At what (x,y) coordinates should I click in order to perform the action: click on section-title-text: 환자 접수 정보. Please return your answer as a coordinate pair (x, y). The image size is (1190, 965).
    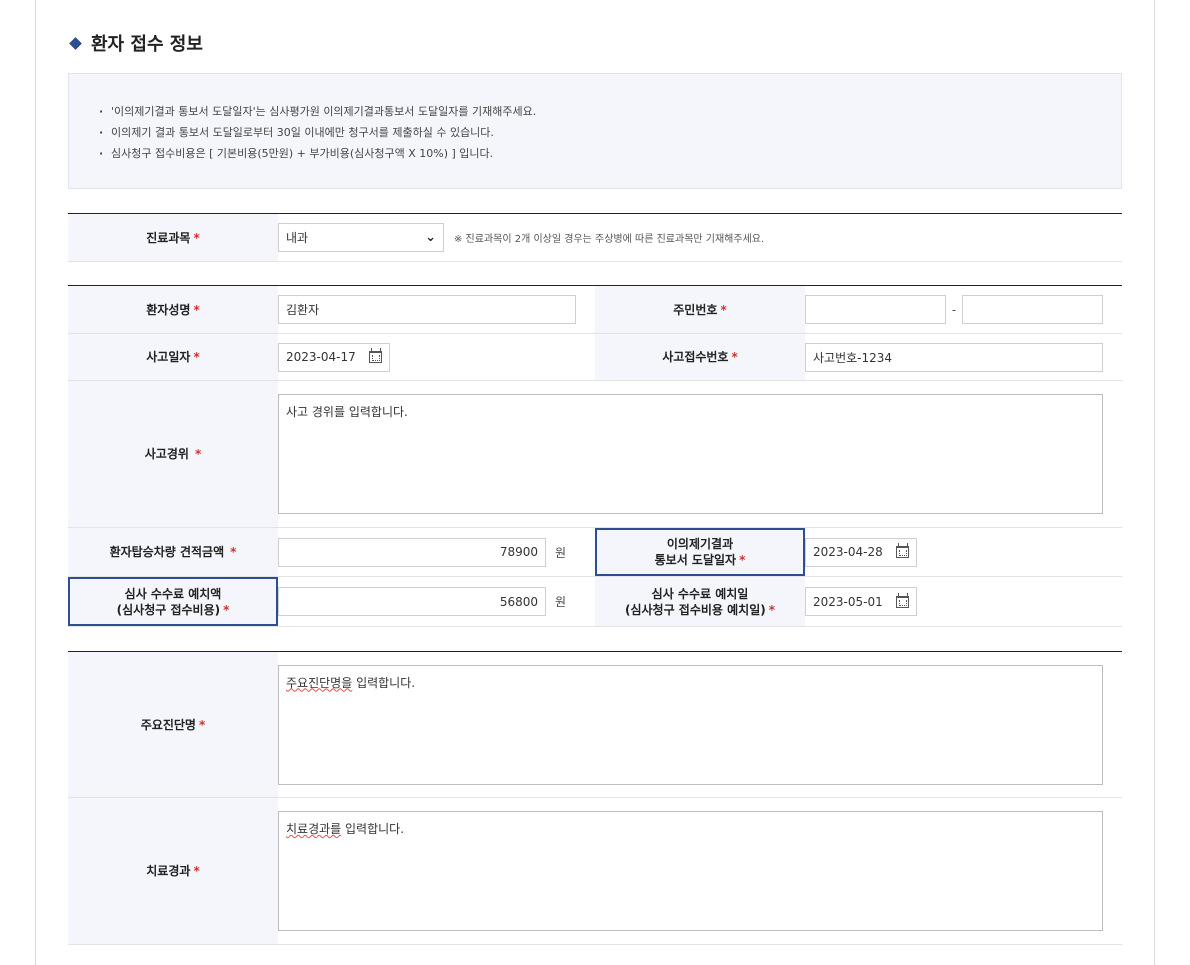
    Looking at the image, I should click on (147, 44).